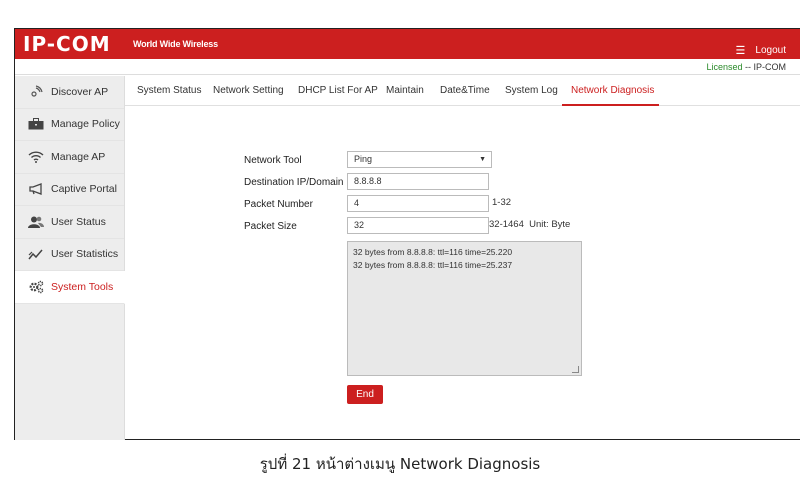 The height and width of the screenshot is (500, 800). Describe the element at coordinates (84, 189) in the screenshot. I see `sidebar-item-label: Captive Portal` at that location.